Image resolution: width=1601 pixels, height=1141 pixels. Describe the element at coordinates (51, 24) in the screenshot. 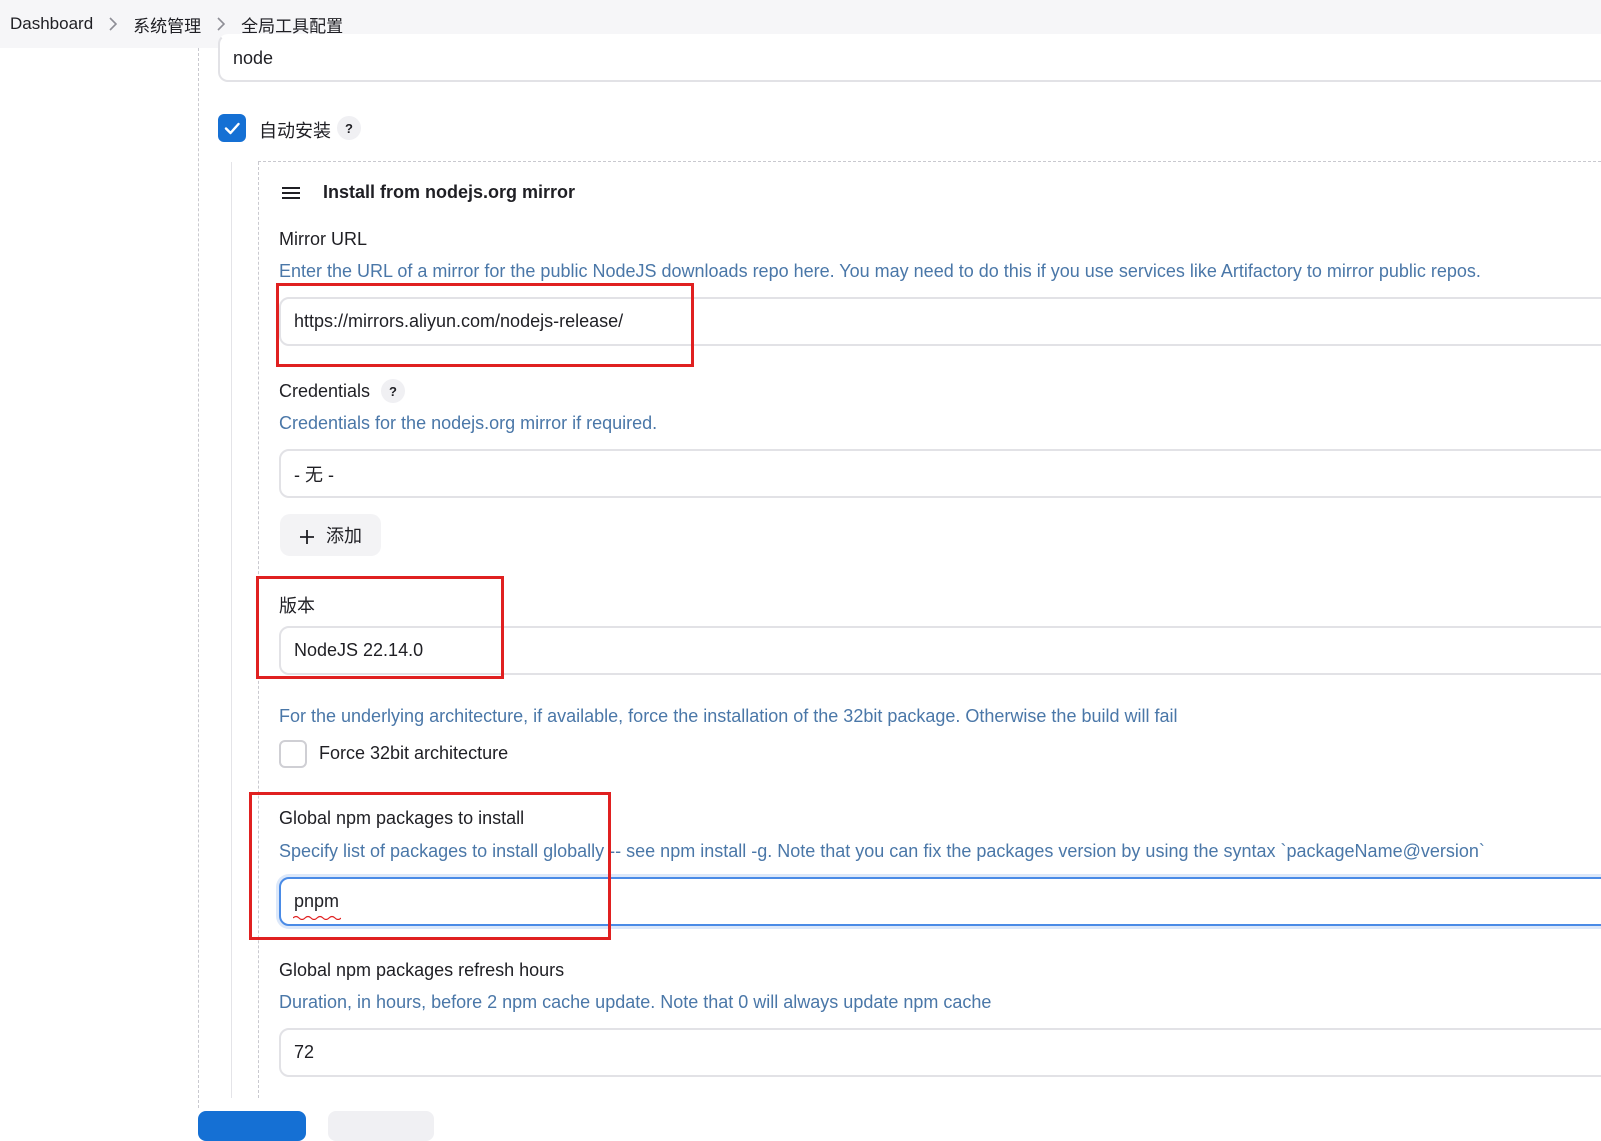

I see `breadcrumb-dashboard: Dashboard` at that location.